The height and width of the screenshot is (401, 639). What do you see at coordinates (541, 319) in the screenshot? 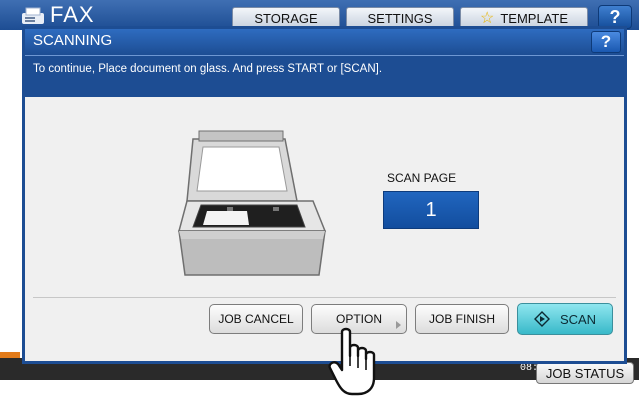
I see `start-diamond-icon` at bounding box center [541, 319].